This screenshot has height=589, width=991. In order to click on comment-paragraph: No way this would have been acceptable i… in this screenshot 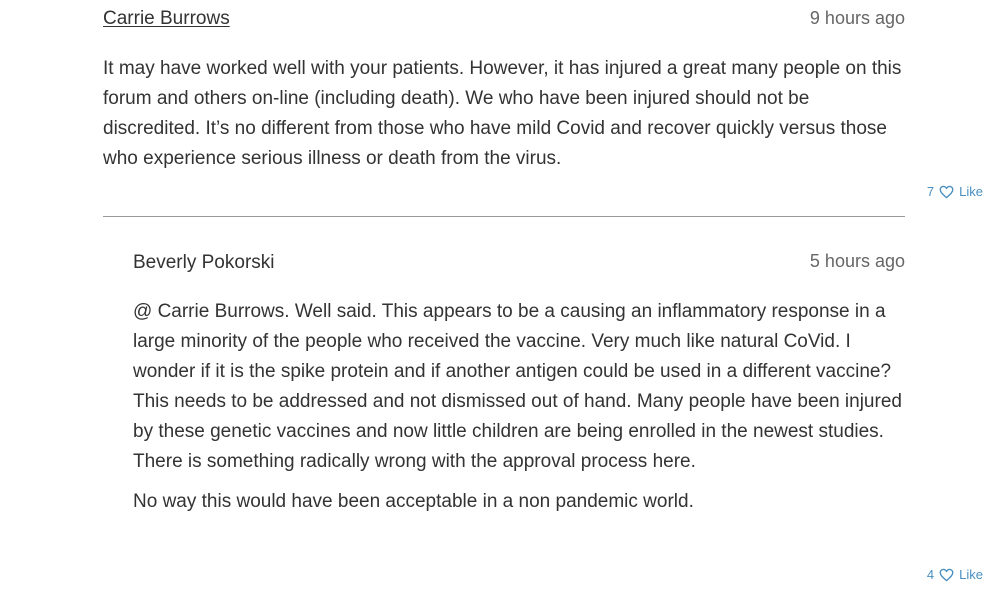, I will do `click(413, 501)`.